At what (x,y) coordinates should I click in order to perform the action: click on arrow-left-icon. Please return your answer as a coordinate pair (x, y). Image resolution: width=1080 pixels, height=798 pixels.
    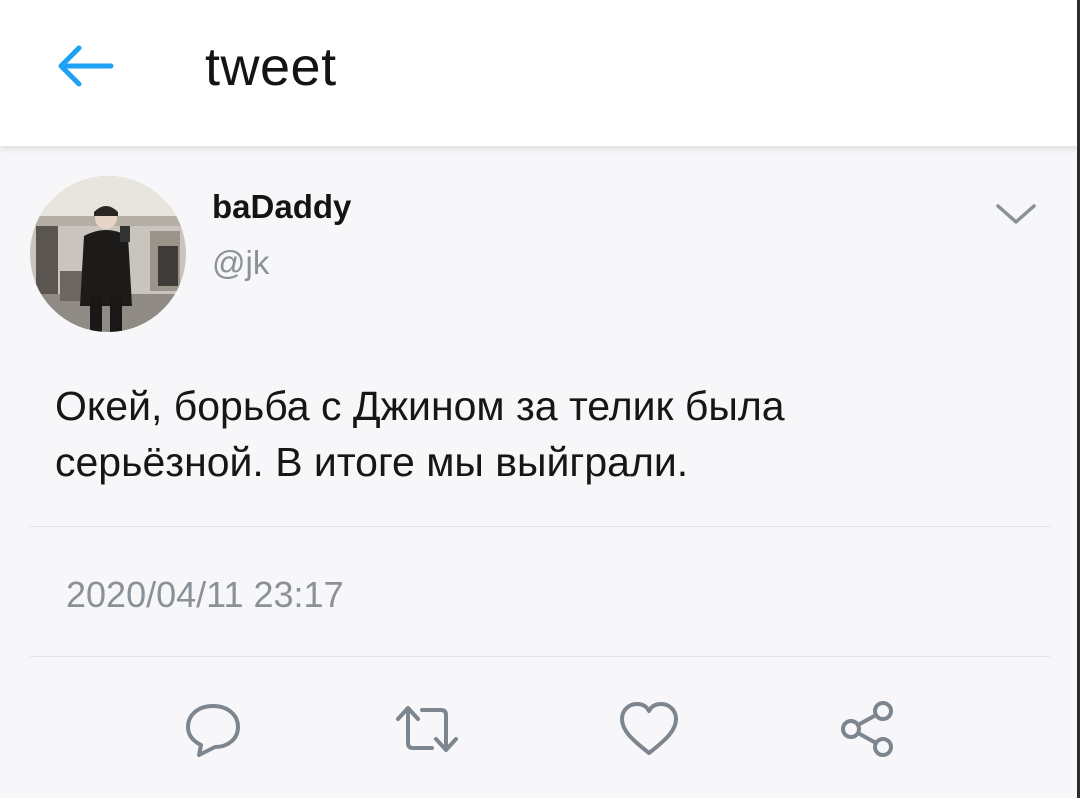
    Looking at the image, I should click on (86, 66).